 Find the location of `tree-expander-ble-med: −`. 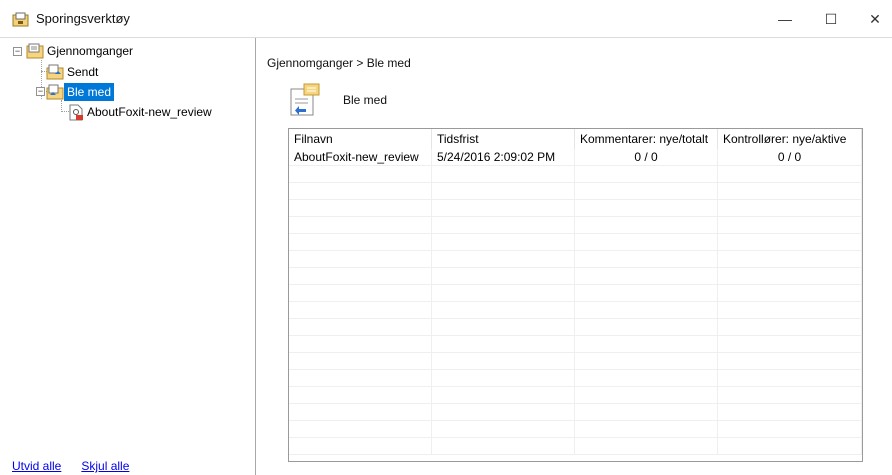

tree-expander-ble-med: − is located at coordinates (40, 91).